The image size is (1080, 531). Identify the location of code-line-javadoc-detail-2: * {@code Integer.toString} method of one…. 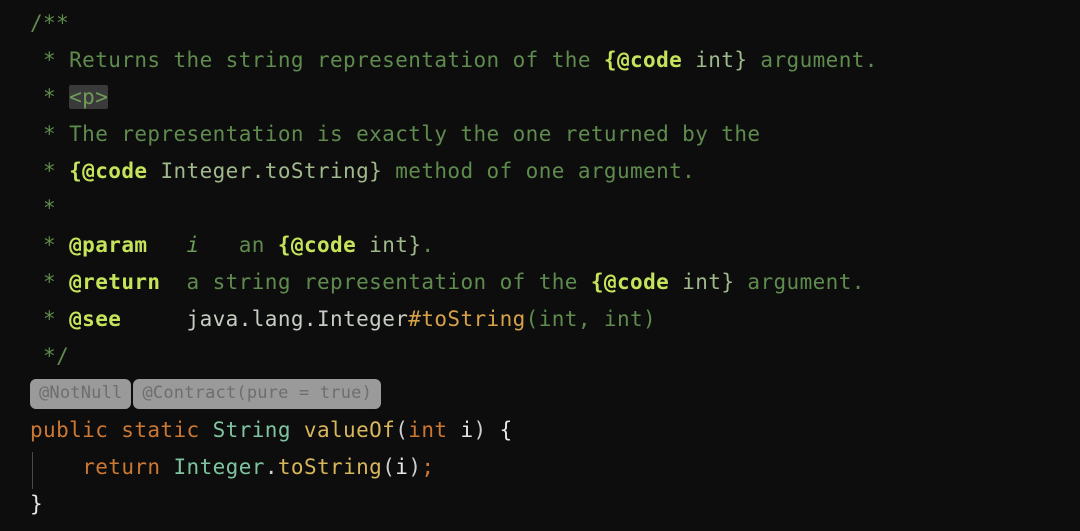
(555, 171).